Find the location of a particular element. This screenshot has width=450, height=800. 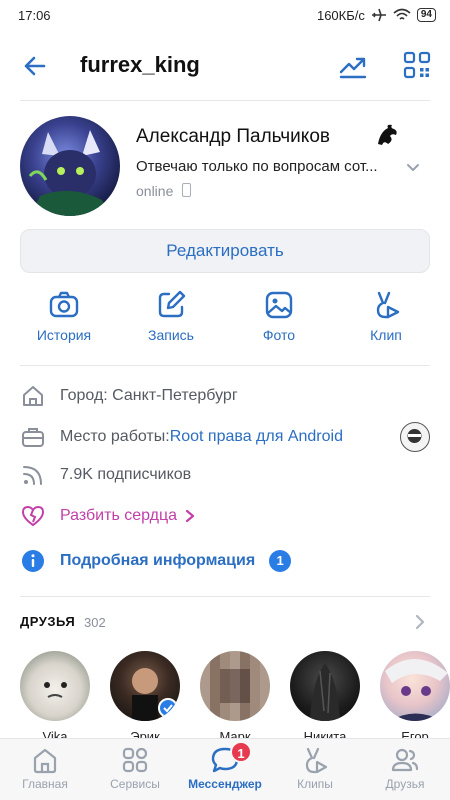

rss-icon is located at coordinates (32, 475).